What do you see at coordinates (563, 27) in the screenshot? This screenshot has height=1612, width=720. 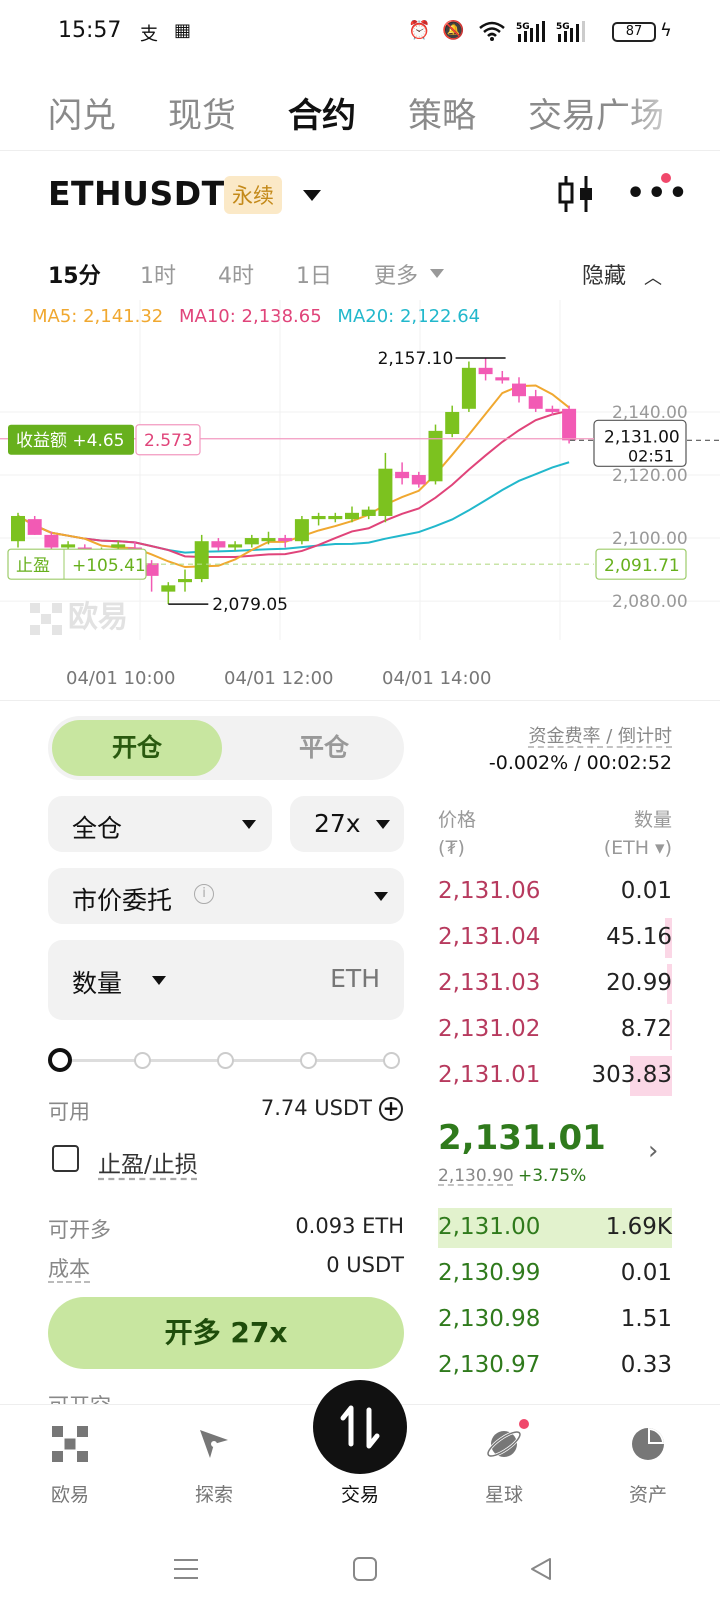 I see `svg-text: 5G` at bounding box center [563, 27].